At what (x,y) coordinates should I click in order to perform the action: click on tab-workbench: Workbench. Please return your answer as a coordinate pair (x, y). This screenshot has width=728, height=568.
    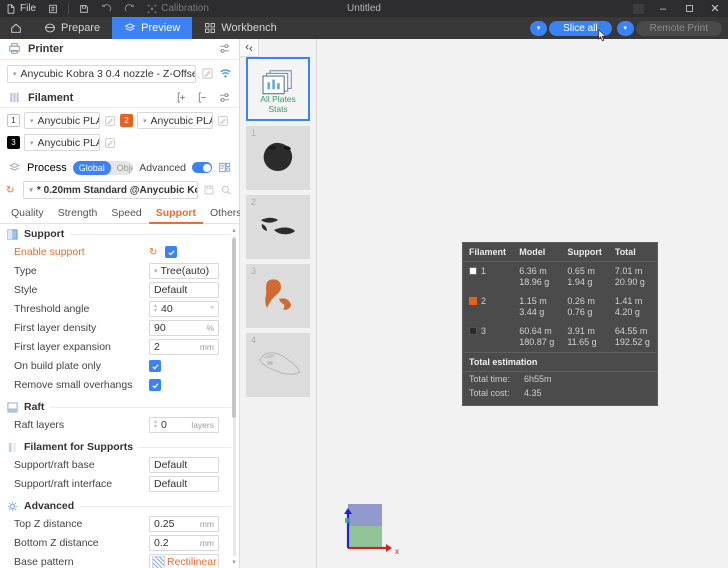
    Looking at the image, I should click on (240, 28).